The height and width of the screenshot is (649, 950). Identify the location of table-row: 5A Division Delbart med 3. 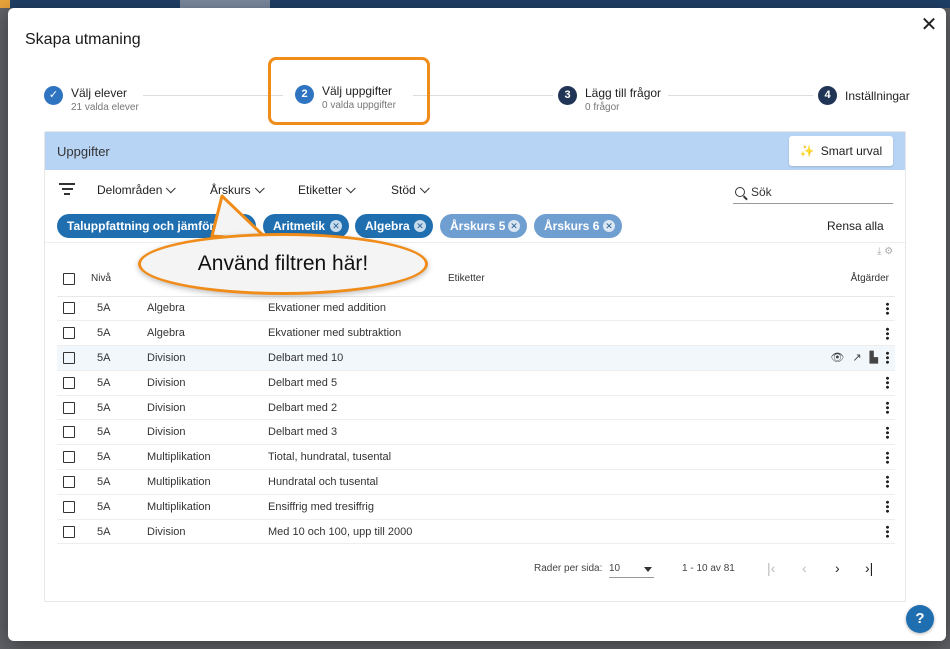
(476, 432).